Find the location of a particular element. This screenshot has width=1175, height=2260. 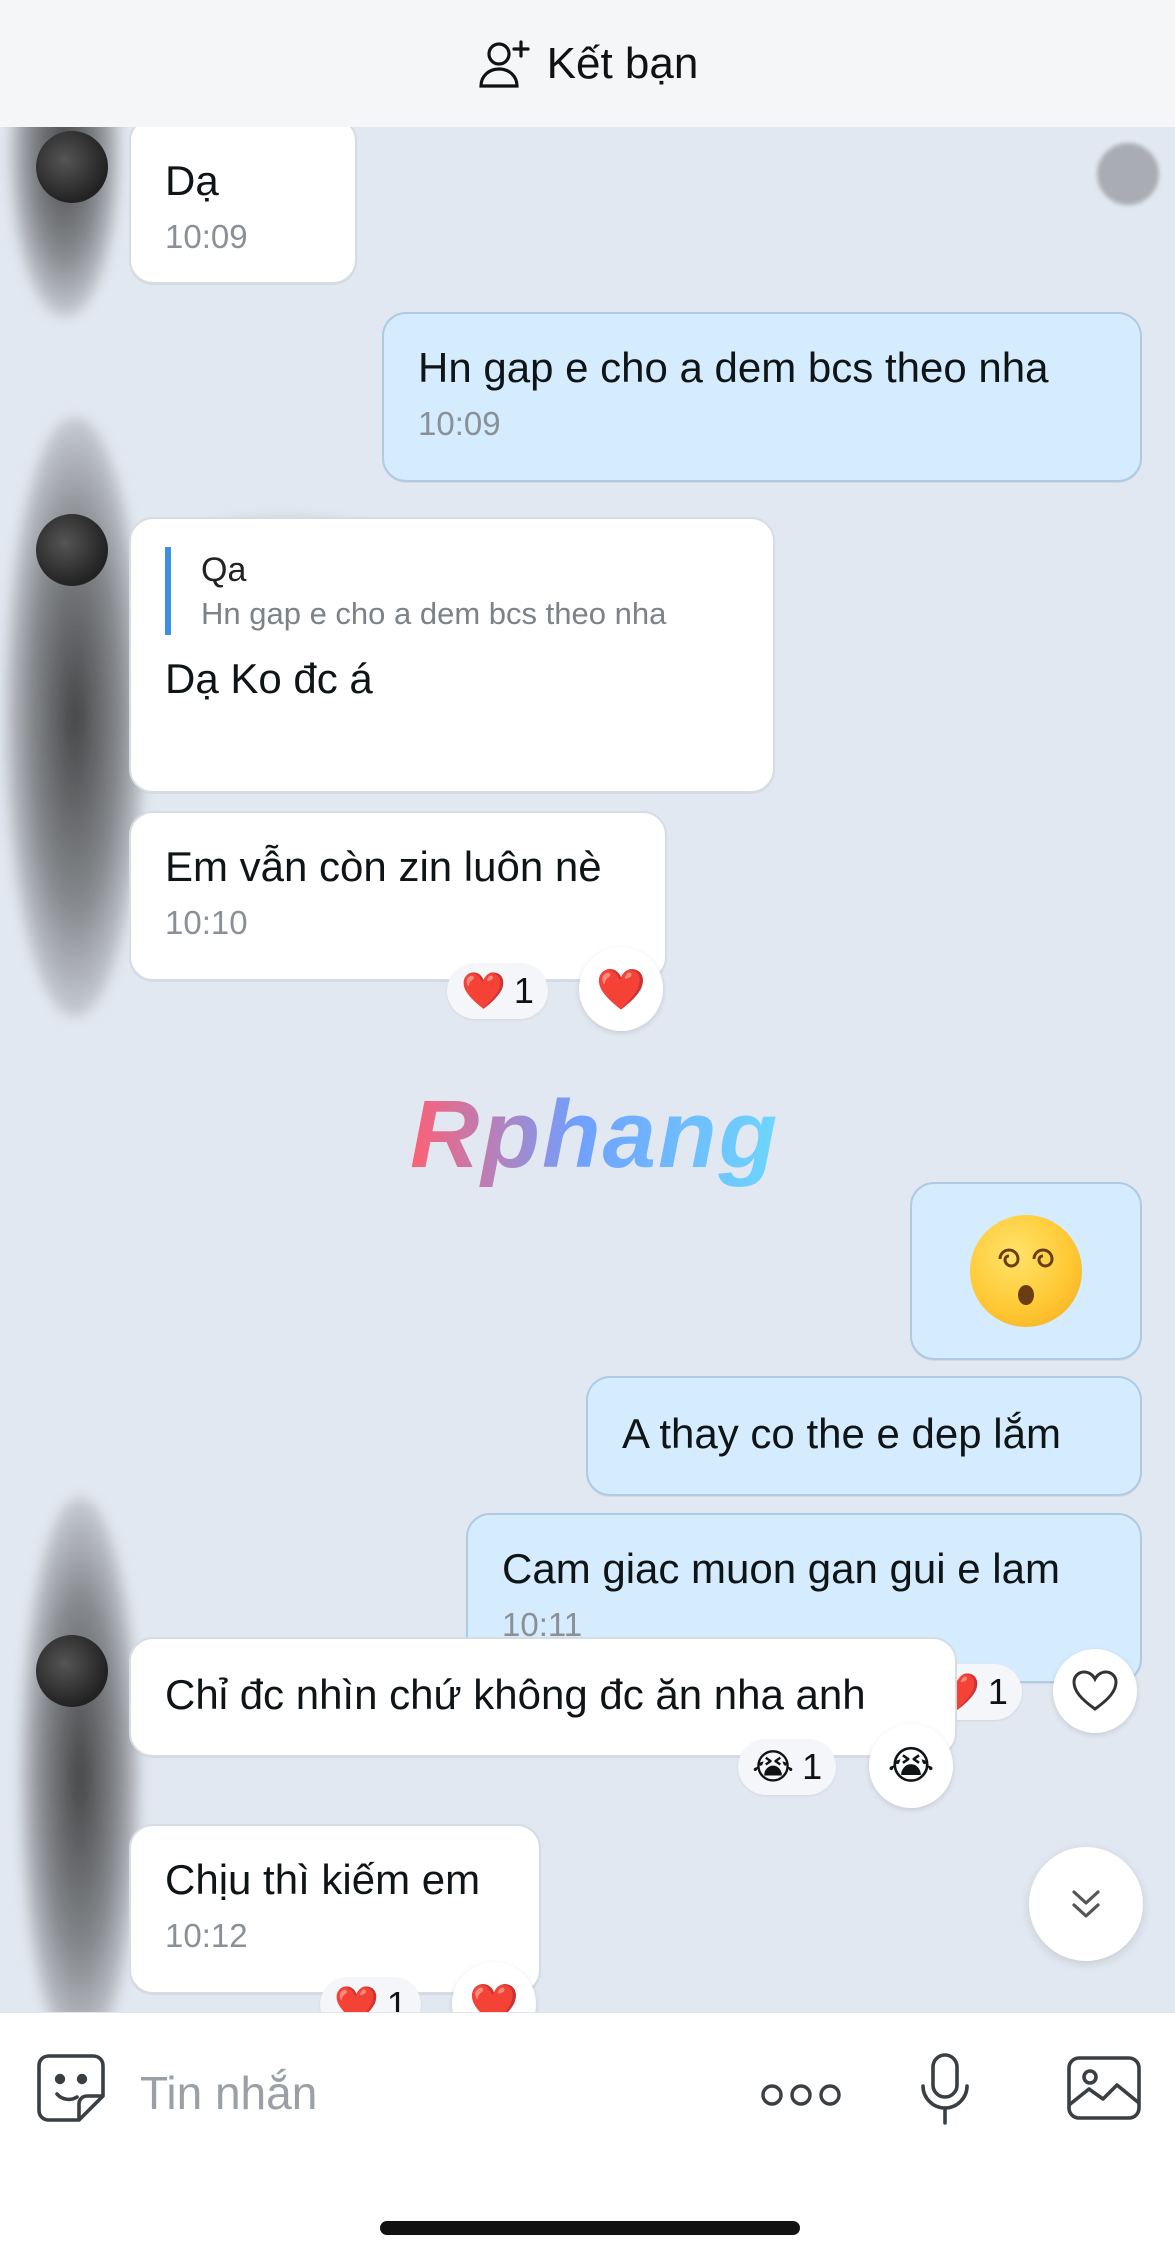

message-time: 10:12 is located at coordinates (206, 1935).